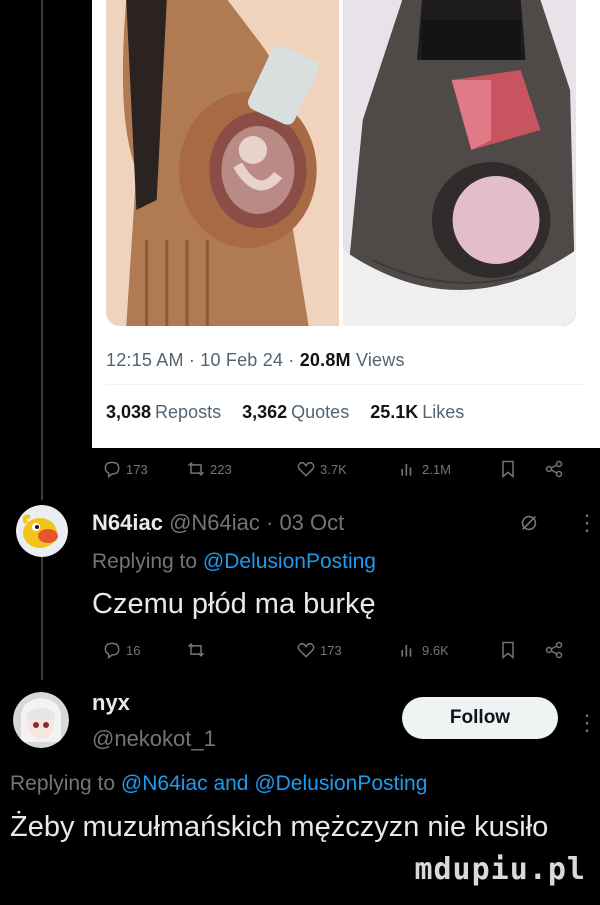 The width and height of the screenshot is (600, 905). Describe the element at coordinates (417, 412) in the screenshot. I see `likes-stat: 25.1K Likes` at that location.